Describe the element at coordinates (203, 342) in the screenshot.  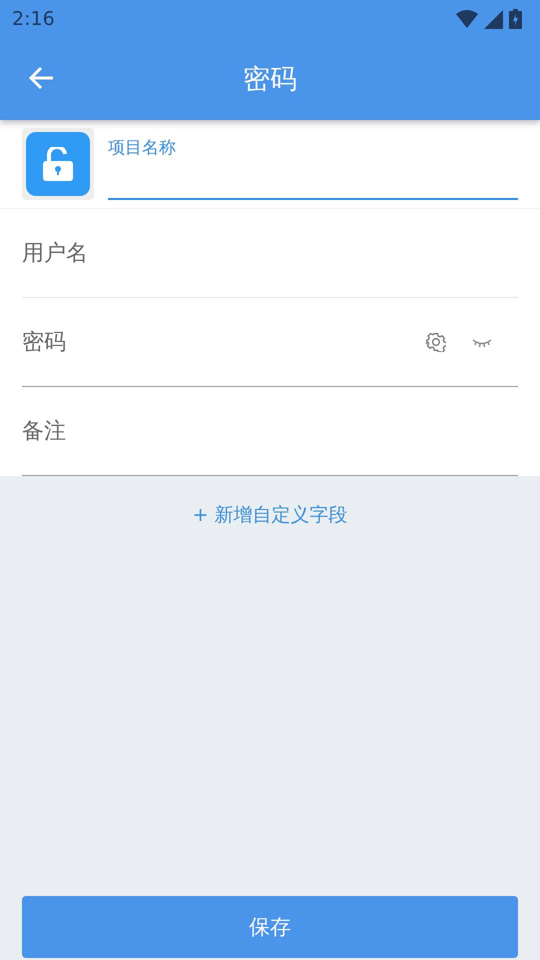
I see `text-field: 密码` at that location.